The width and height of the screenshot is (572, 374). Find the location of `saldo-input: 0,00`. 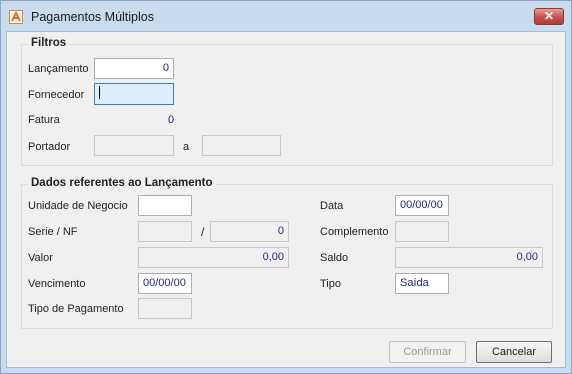

saldo-input: 0,00 is located at coordinates (469, 257).